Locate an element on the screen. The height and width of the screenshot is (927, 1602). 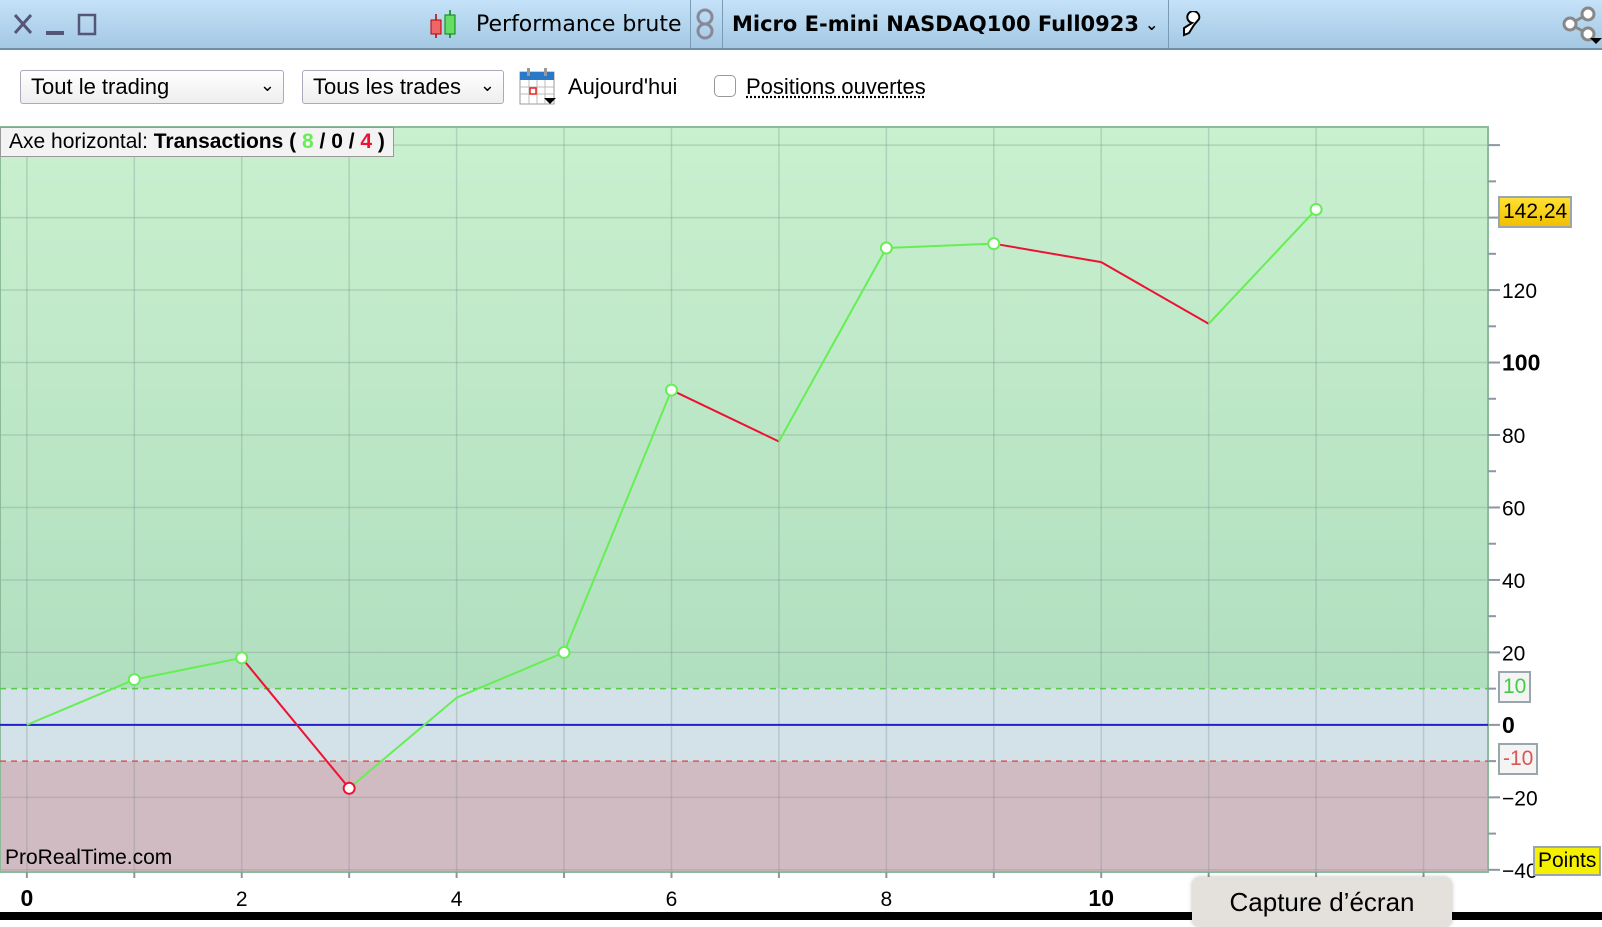
y-tick-label: 60 is located at coordinates (1513, 508).